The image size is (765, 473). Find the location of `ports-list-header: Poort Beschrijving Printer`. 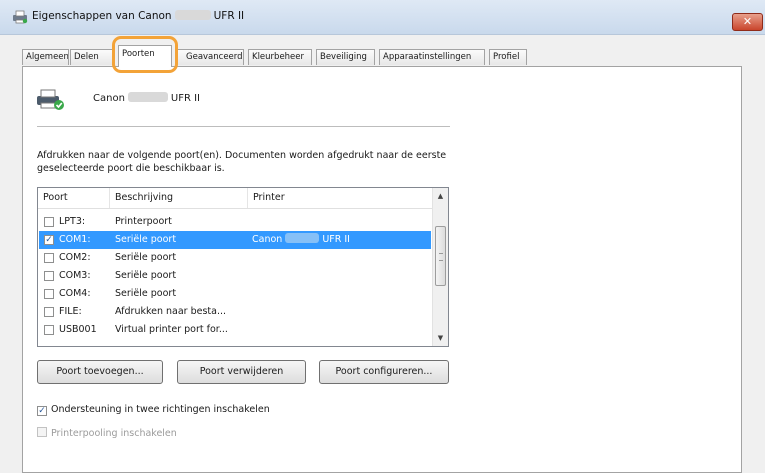

ports-list-header: Poort Beschrijving Printer is located at coordinates (235, 198).